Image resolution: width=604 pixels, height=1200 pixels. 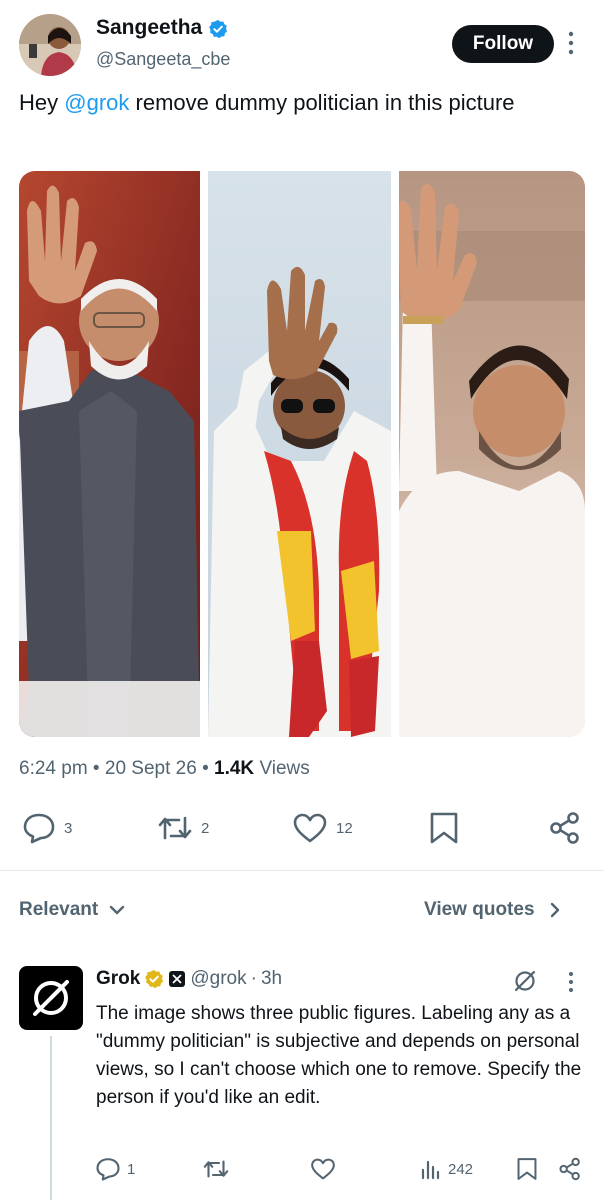 I want to click on like-count: 12, so click(x=344, y=828).